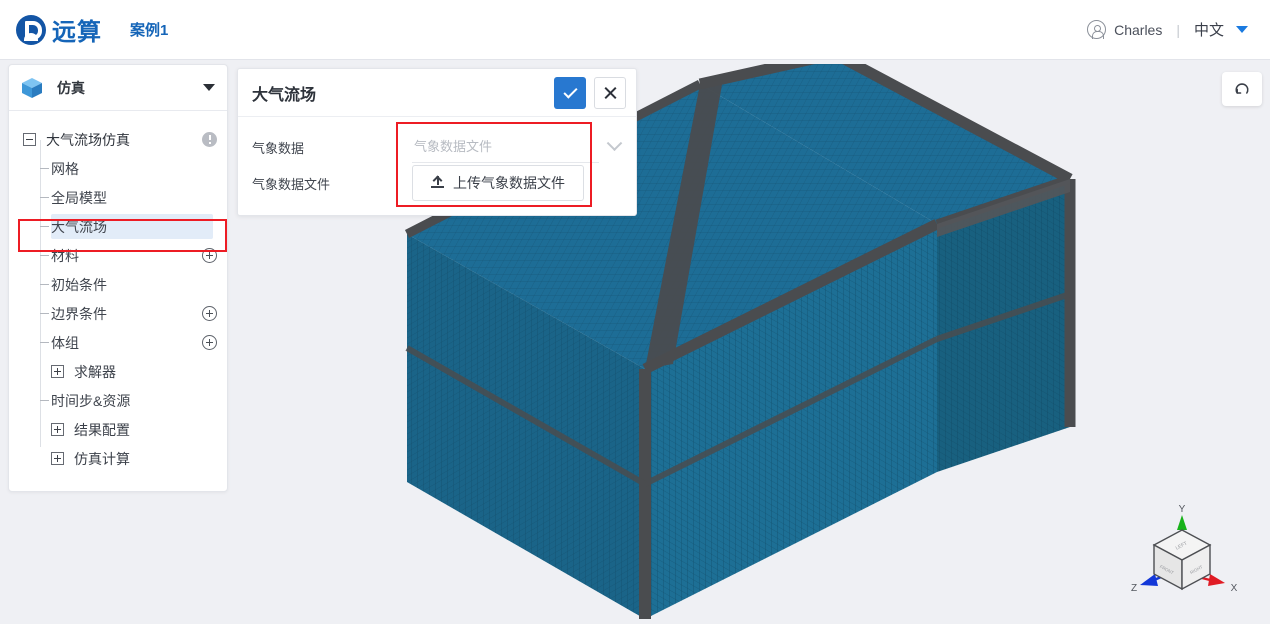  Describe the element at coordinates (88, 139) in the screenshot. I see `tree-item-label: 大气流场仿真` at that location.